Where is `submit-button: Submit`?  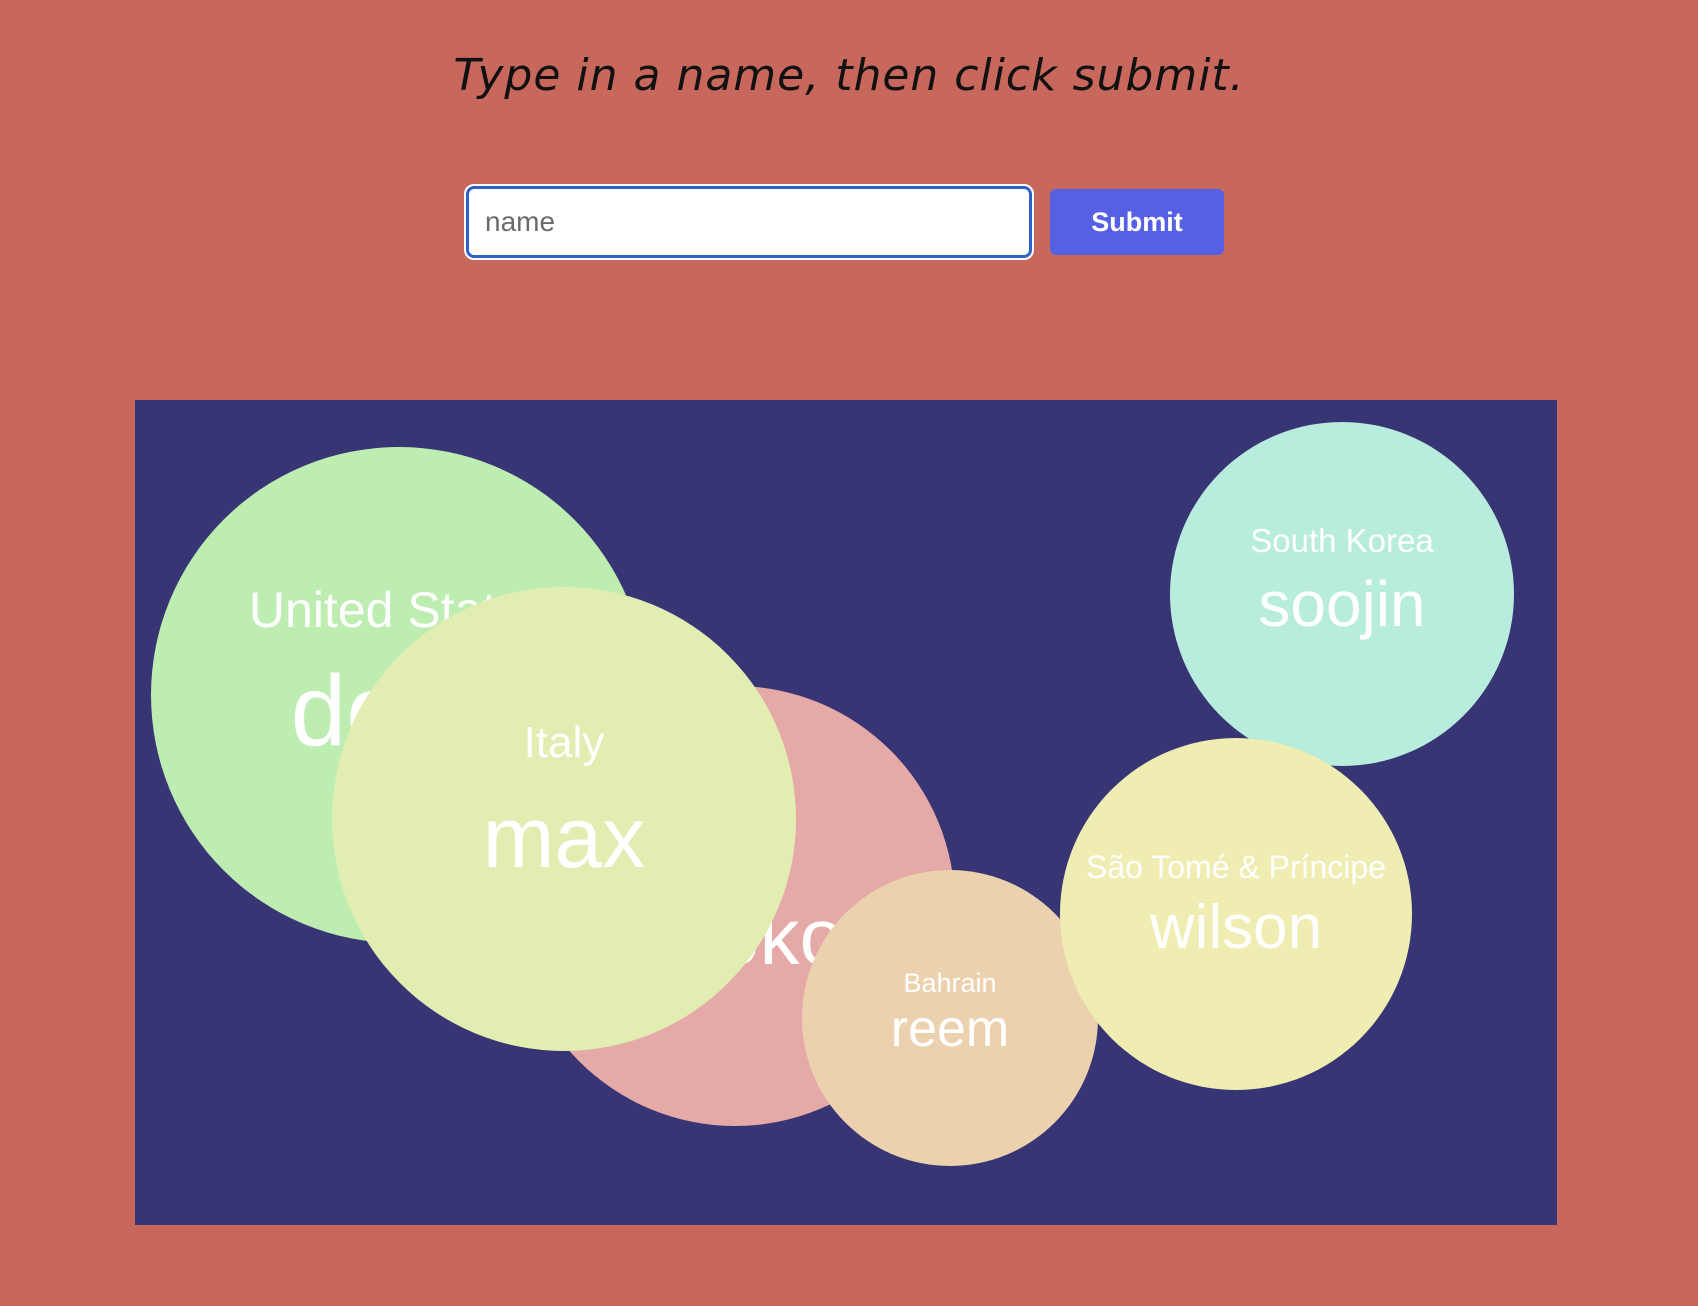
submit-button: Submit is located at coordinates (1137, 222).